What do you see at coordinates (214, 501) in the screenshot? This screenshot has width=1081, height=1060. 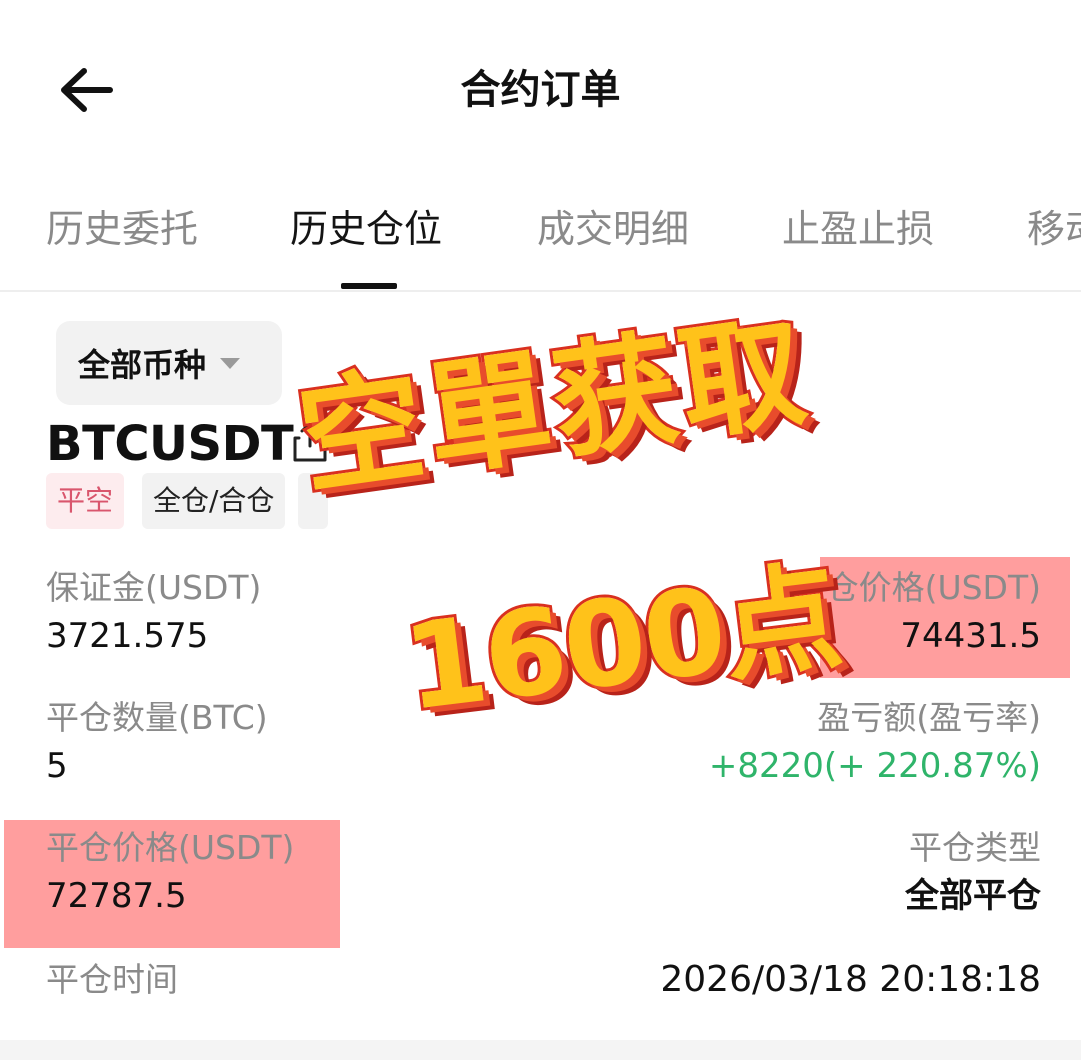 I see `margin-mode-tag: 全仓/合仓` at bounding box center [214, 501].